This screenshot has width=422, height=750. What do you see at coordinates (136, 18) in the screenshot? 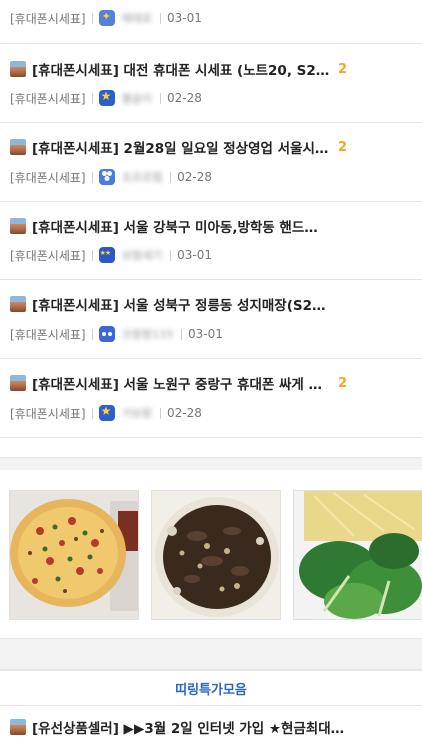
I see `author-nickname: 해태로` at bounding box center [136, 18].